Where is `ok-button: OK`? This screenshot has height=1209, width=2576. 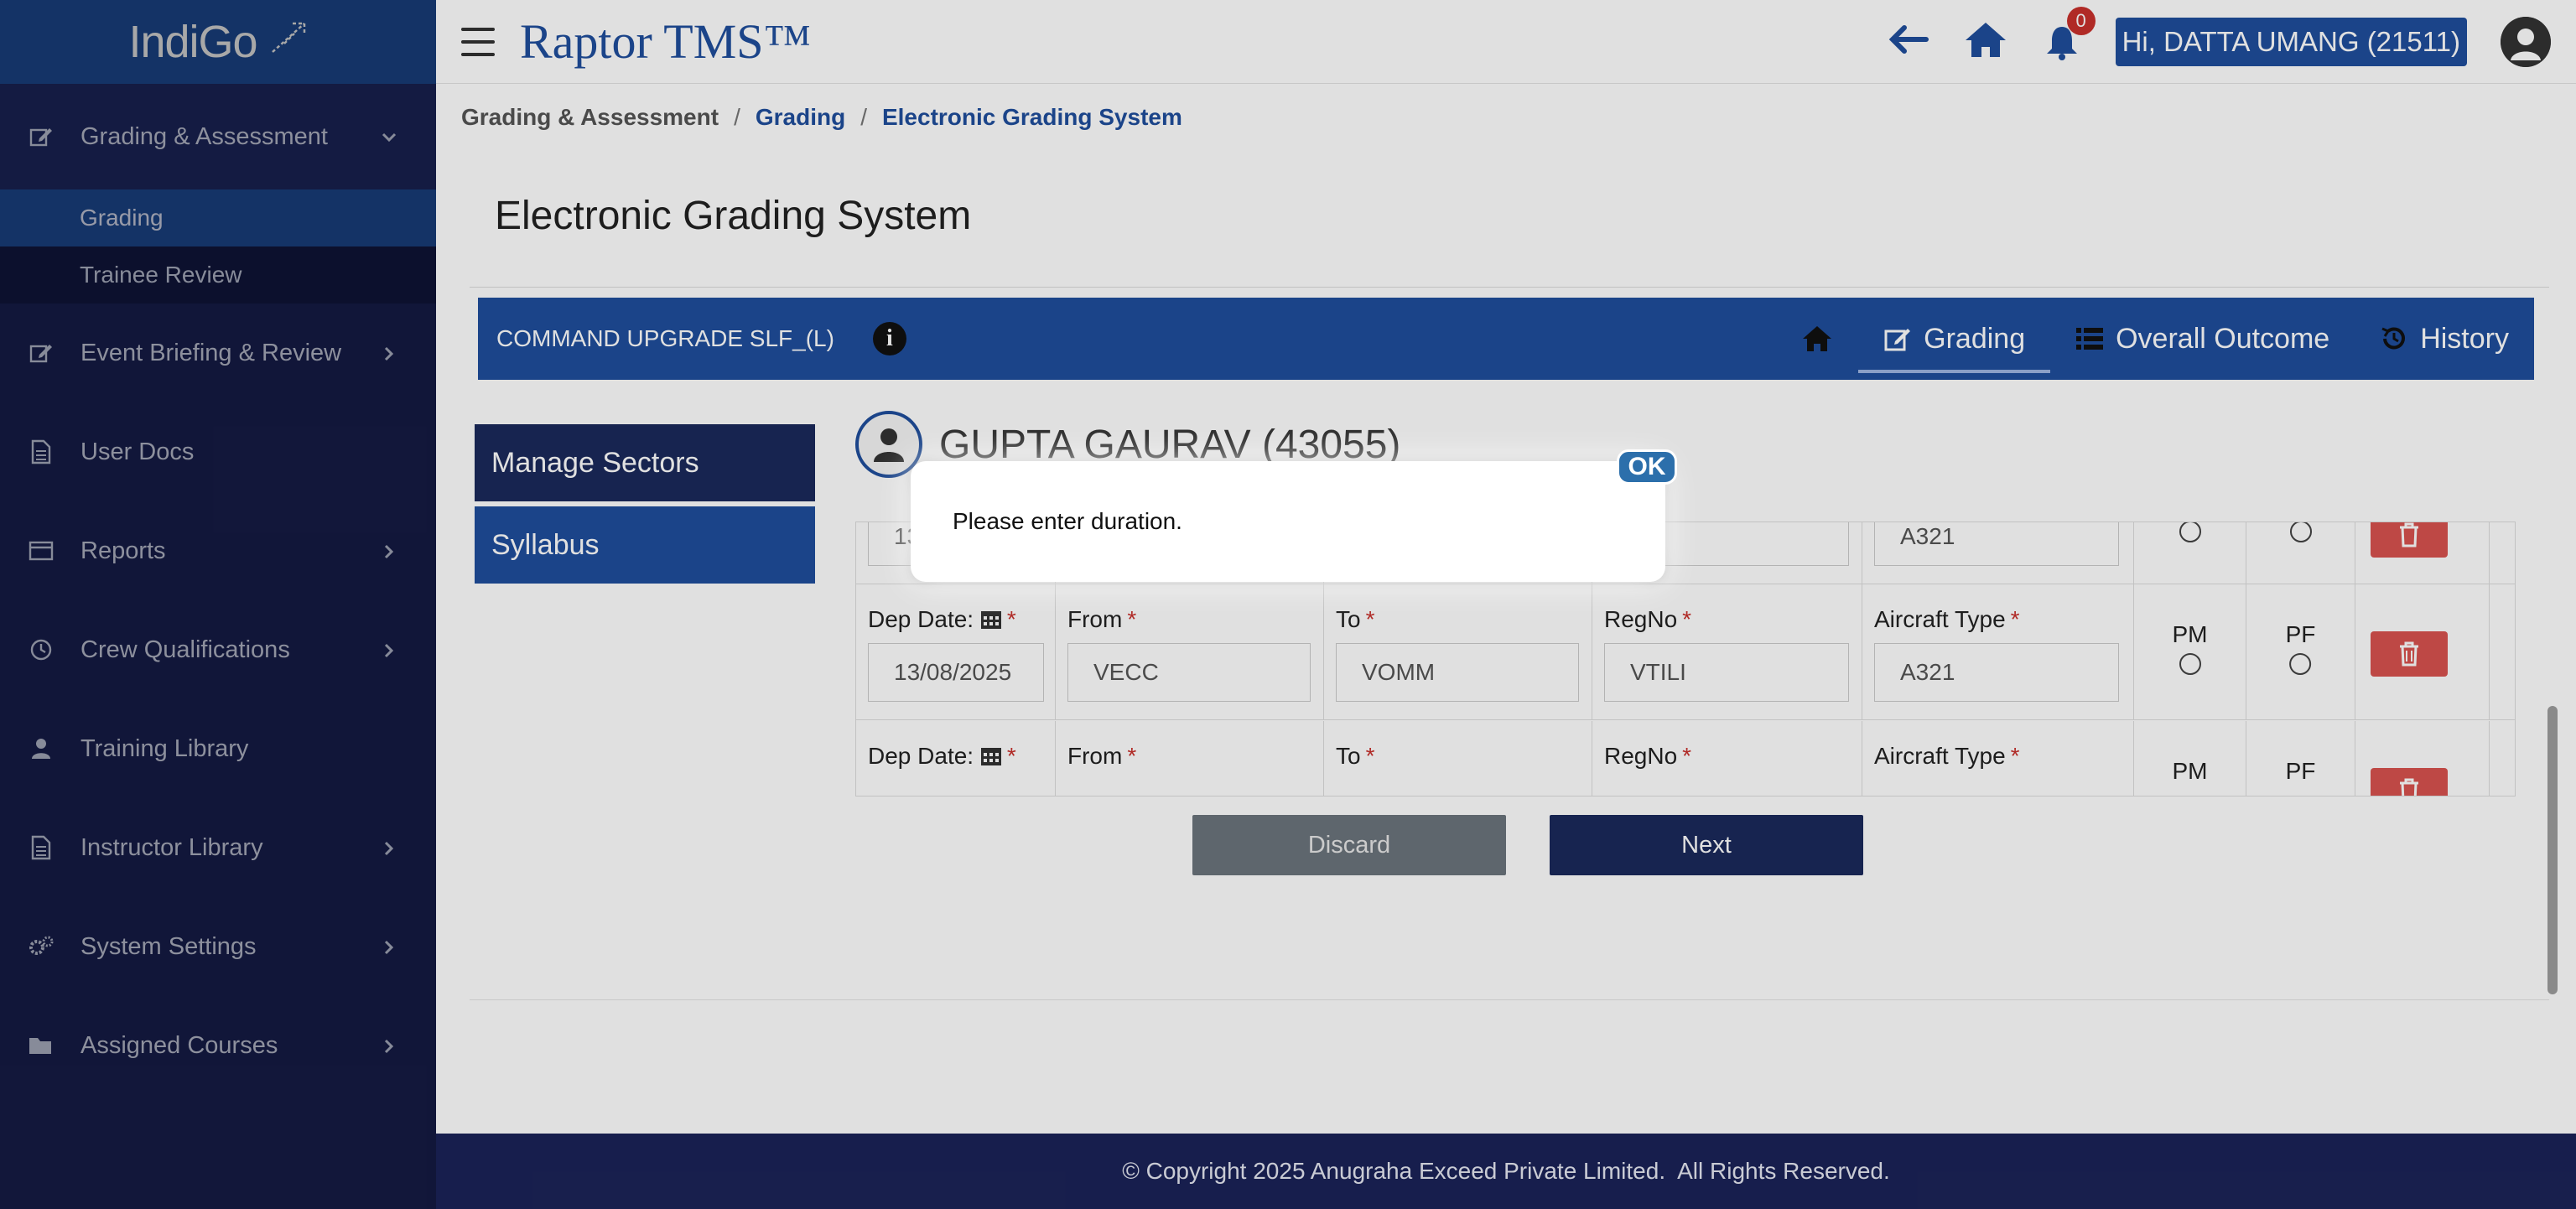
ok-button: OK is located at coordinates (1647, 467).